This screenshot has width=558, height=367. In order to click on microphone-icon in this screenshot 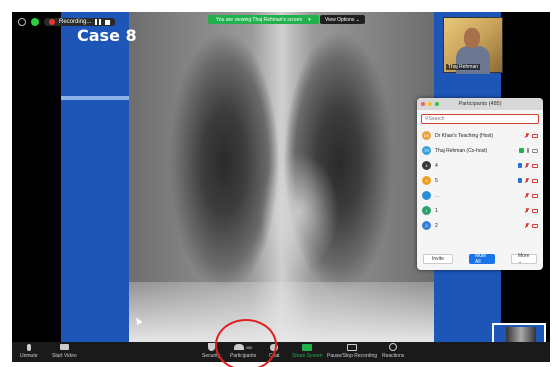, I will do `click(28, 347)`.